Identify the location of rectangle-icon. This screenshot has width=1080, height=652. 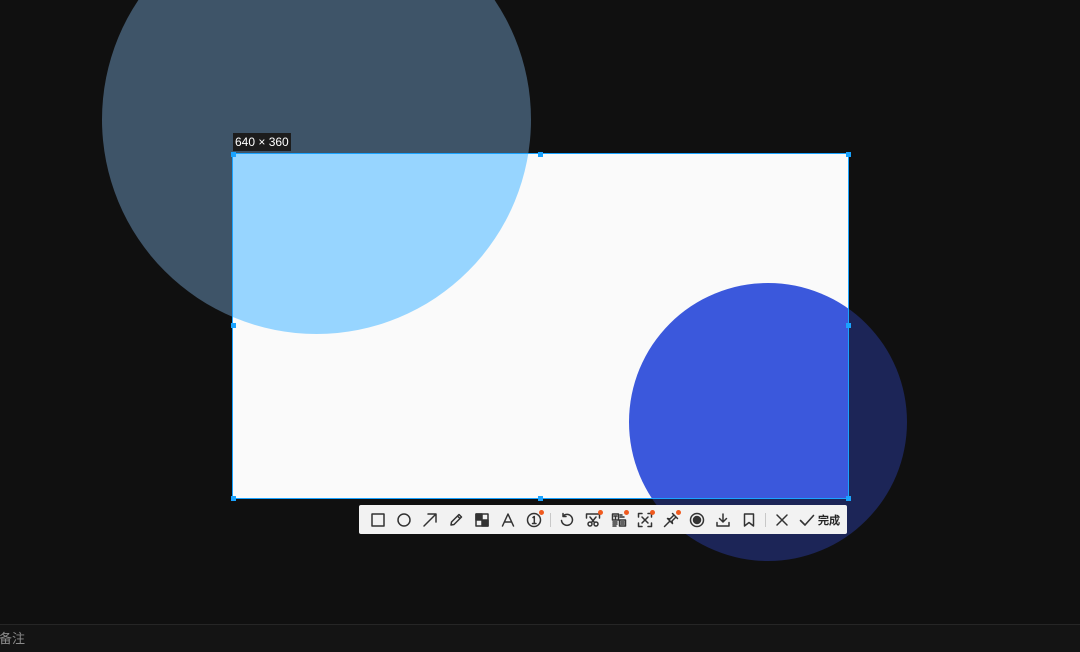
(378, 519).